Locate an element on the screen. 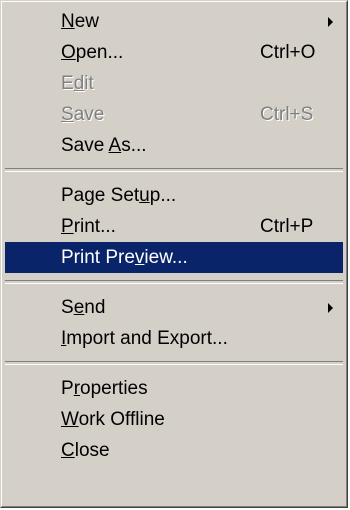  menu-item-label: New is located at coordinates (80, 21).